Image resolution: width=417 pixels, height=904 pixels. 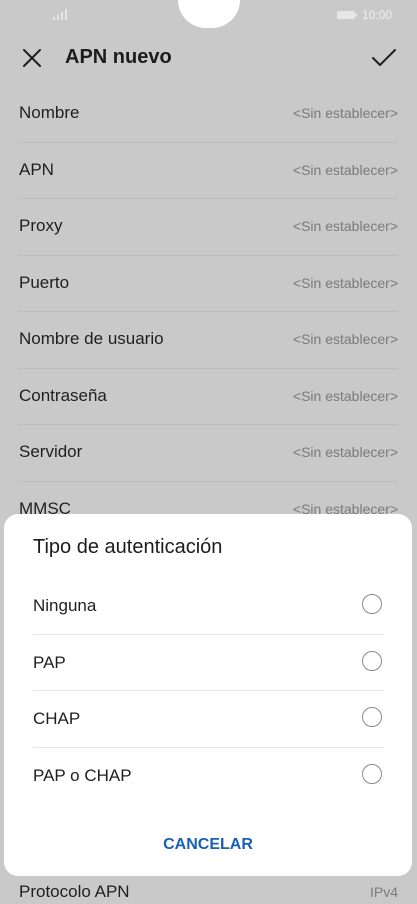 I want to click on setting-label: Nombre, so click(x=49, y=112).